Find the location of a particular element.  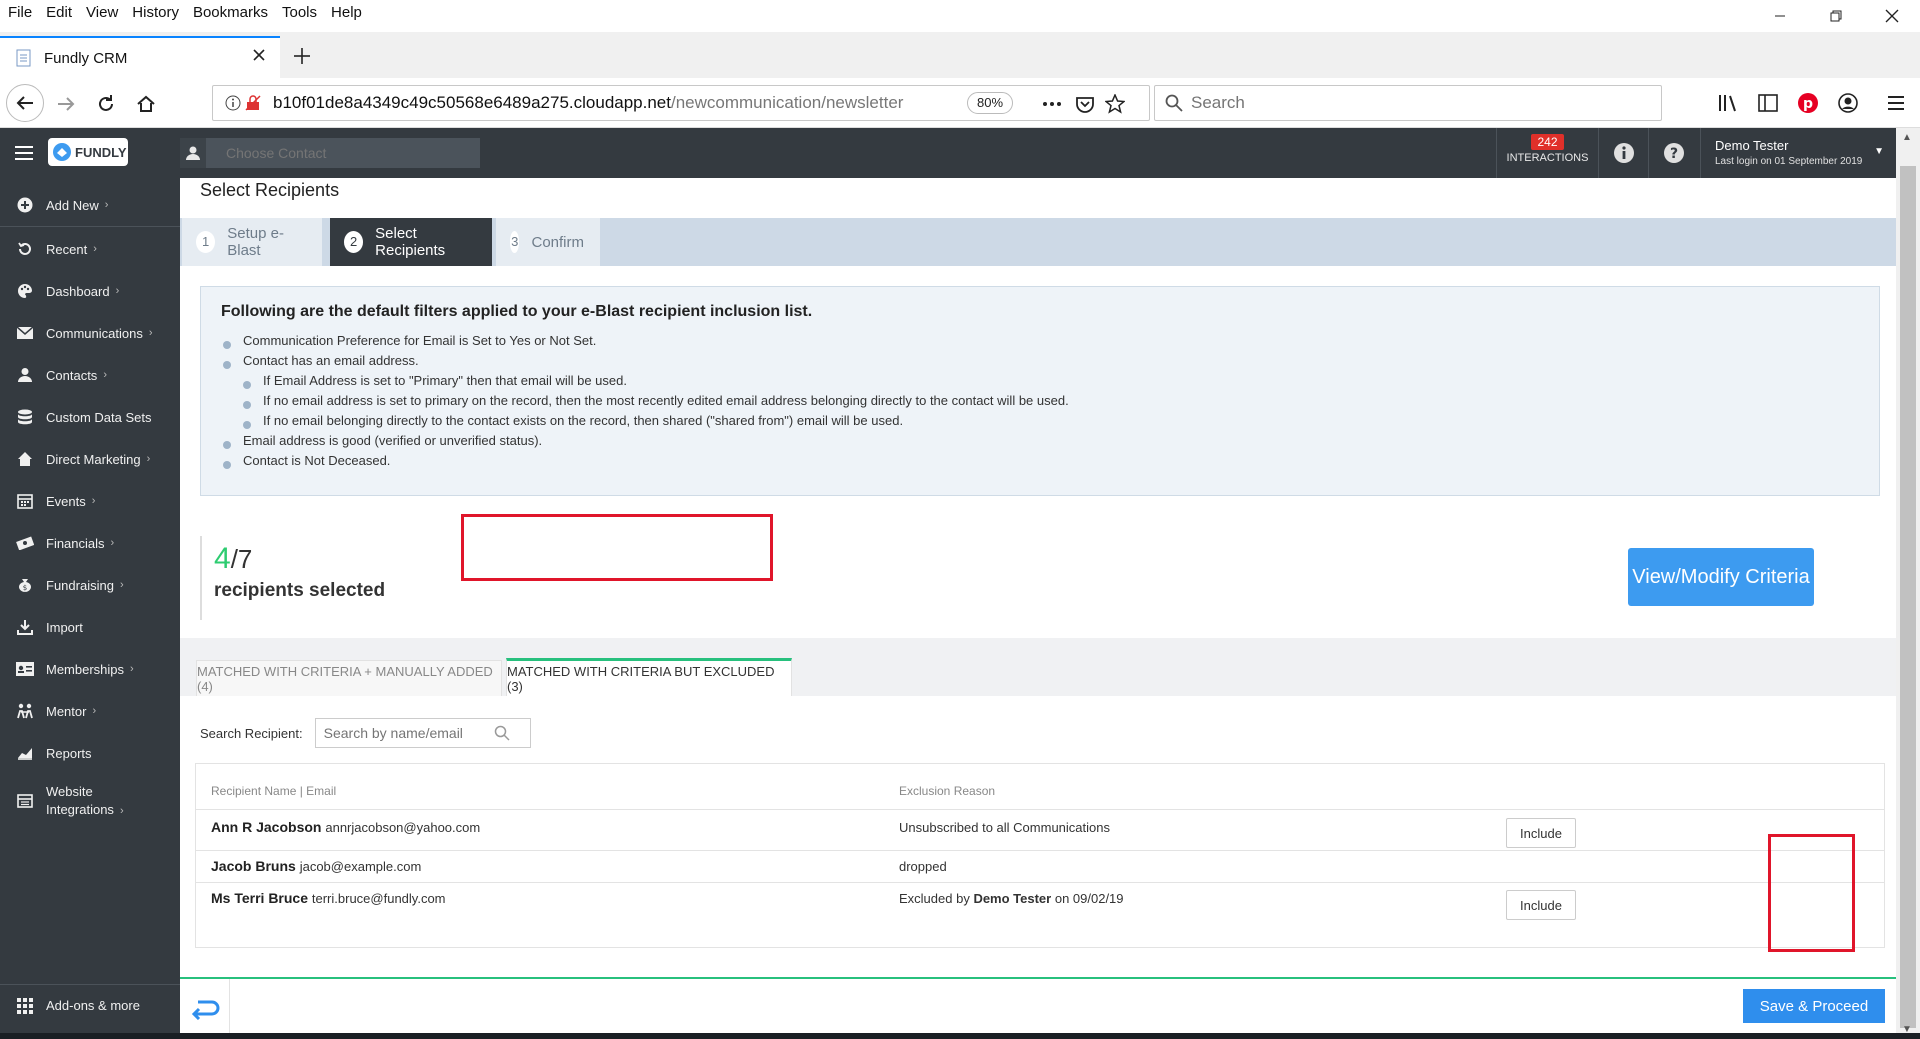

choose-contact-bar is located at coordinates (330, 153).